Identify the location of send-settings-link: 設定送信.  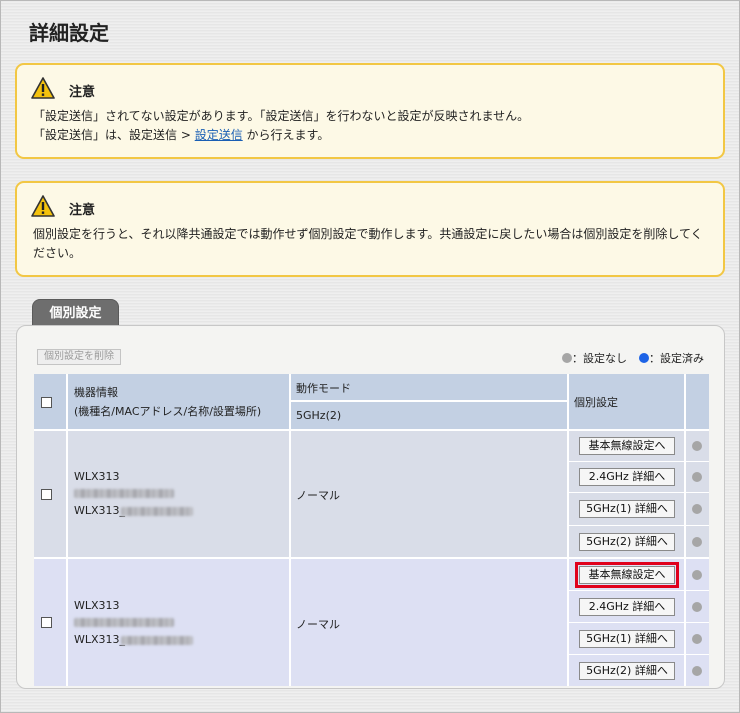
(219, 135).